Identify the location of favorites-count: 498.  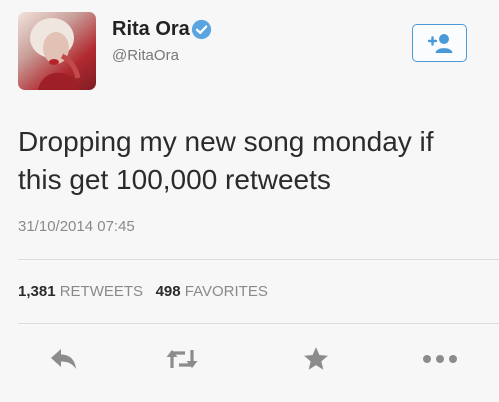
(168, 291).